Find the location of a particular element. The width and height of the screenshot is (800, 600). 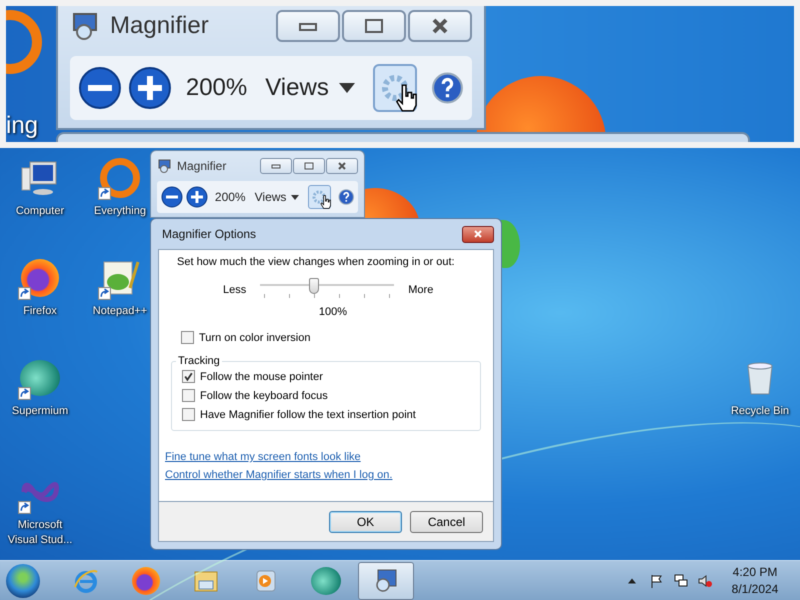

clock-time: 4:20 PM is located at coordinates (755, 572).